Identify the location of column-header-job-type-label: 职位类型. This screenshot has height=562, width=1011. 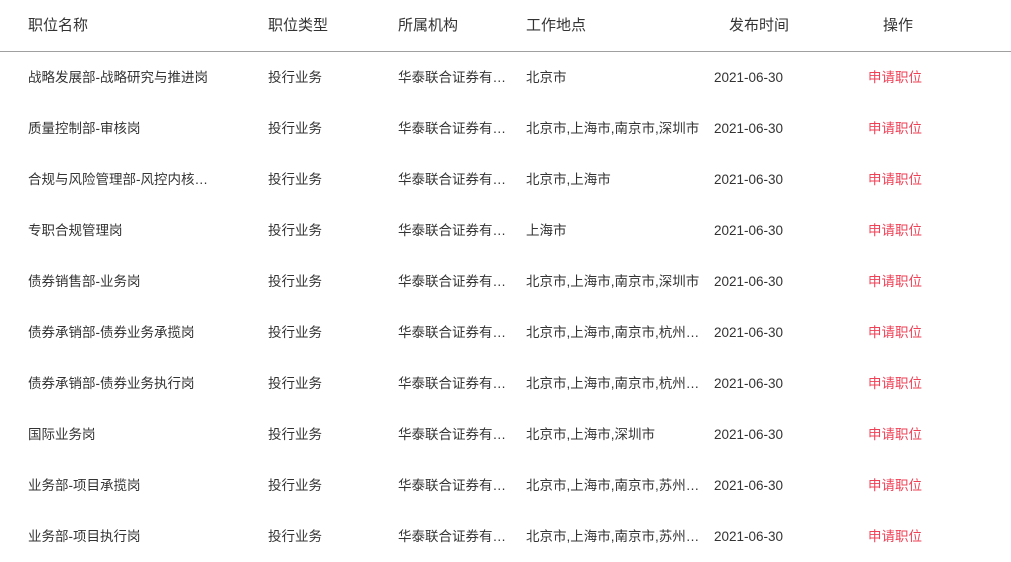
(325, 26).